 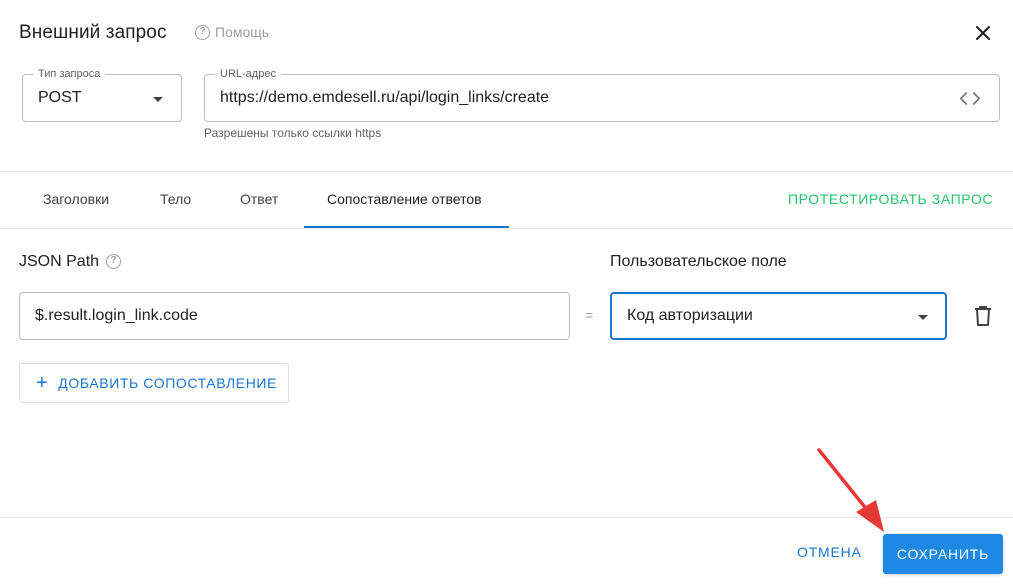 What do you see at coordinates (690, 315) in the screenshot?
I see `custom-field-value: Код авторизации` at bounding box center [690, 315].